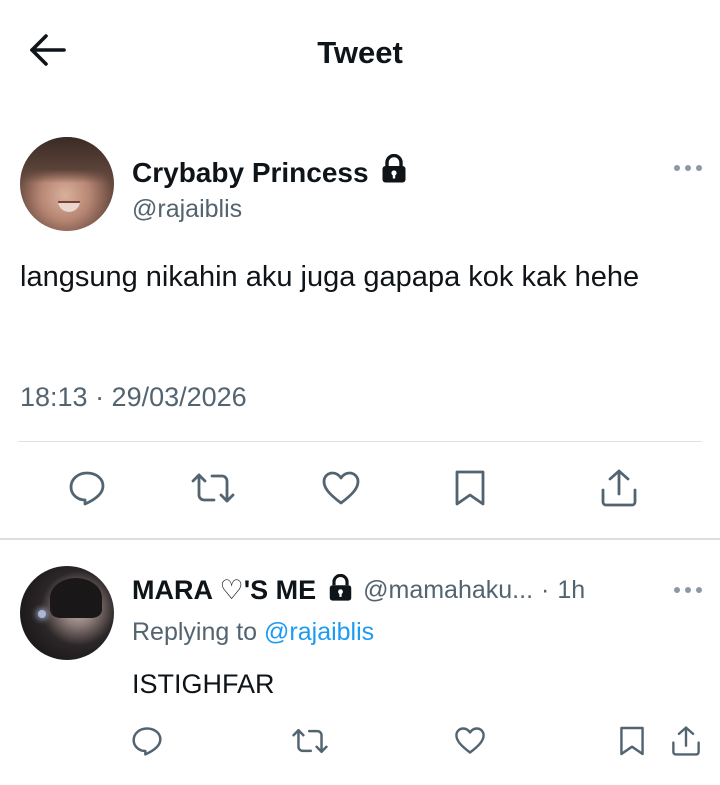  Describe the element at coordinates (360, 441) in the screenshot. I see `divider` at that location.